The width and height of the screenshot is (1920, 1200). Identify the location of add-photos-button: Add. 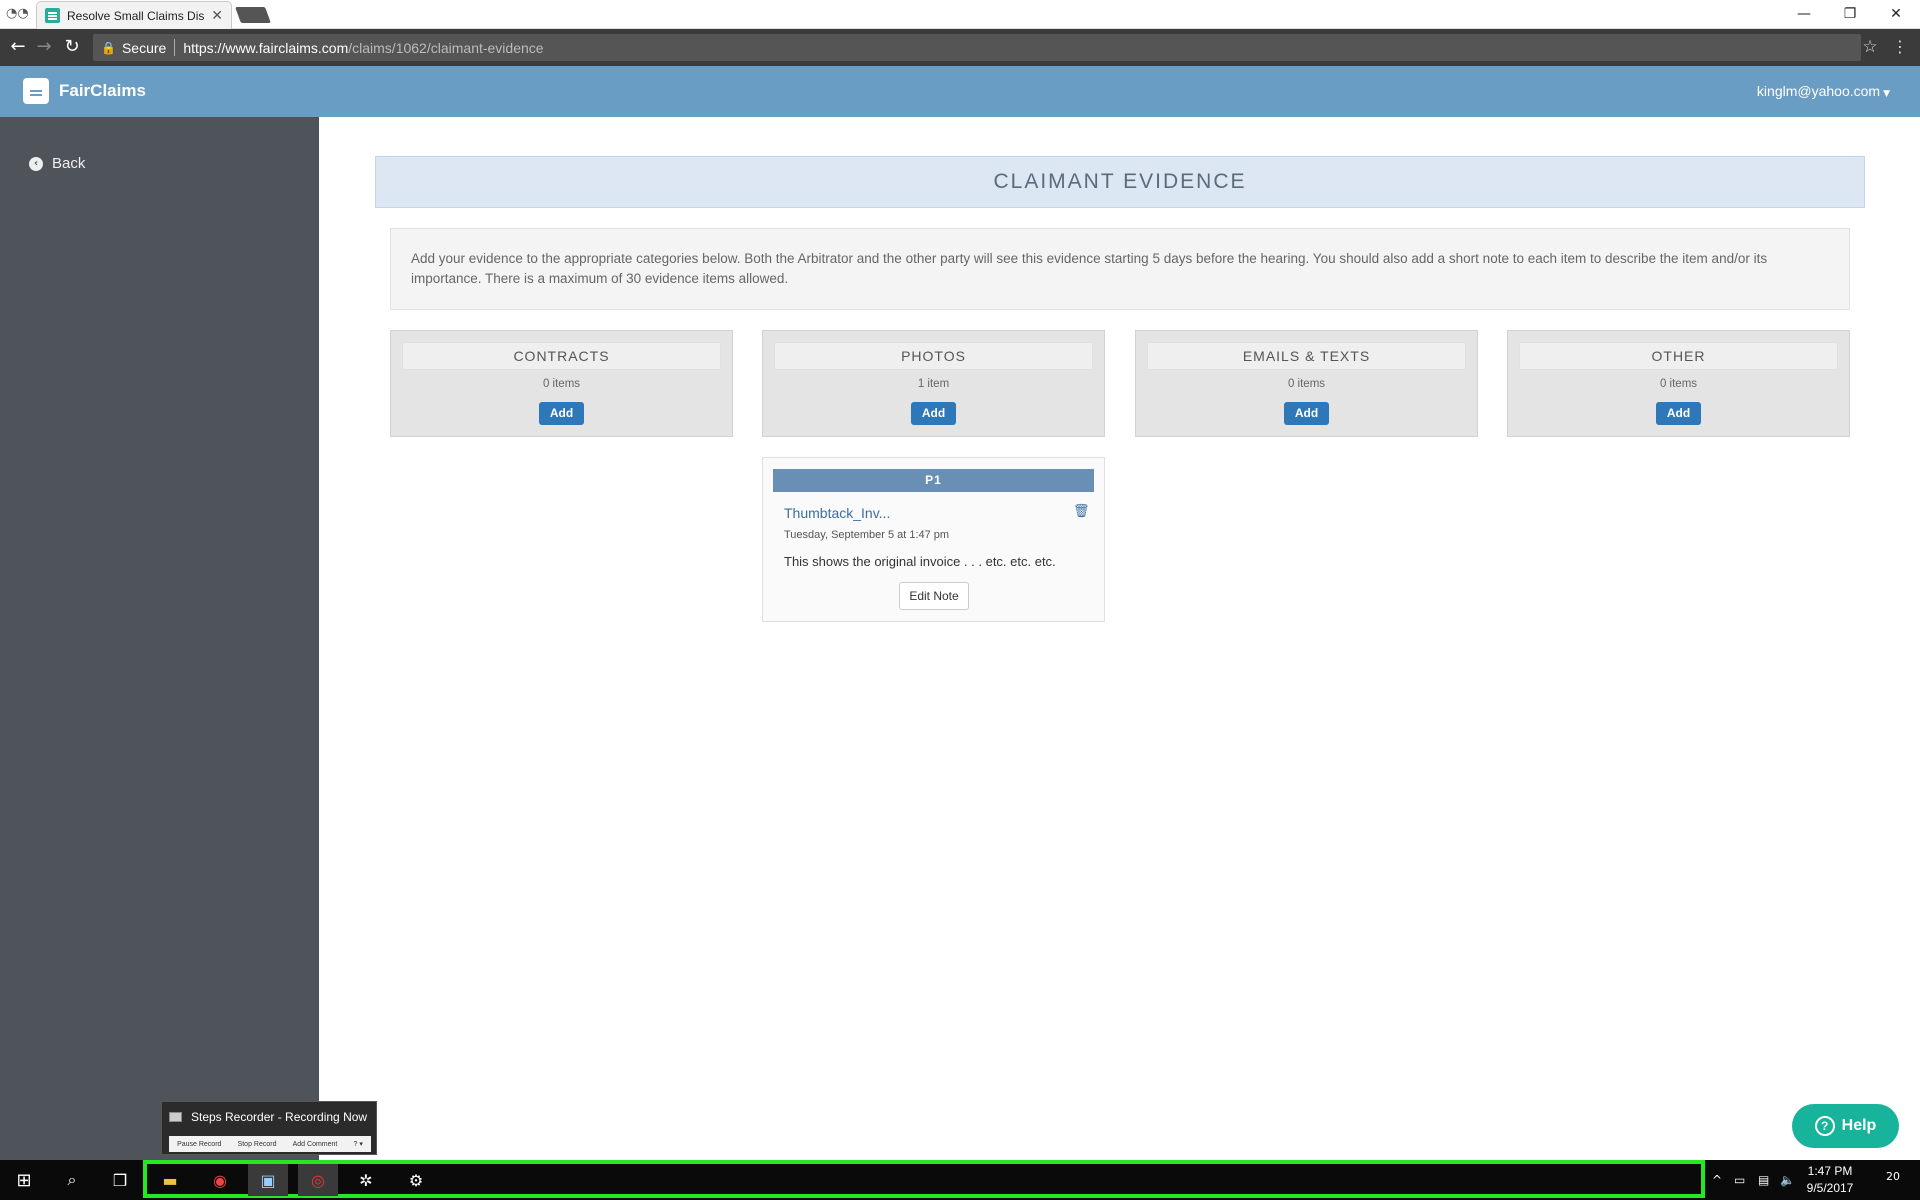
(933, 413).